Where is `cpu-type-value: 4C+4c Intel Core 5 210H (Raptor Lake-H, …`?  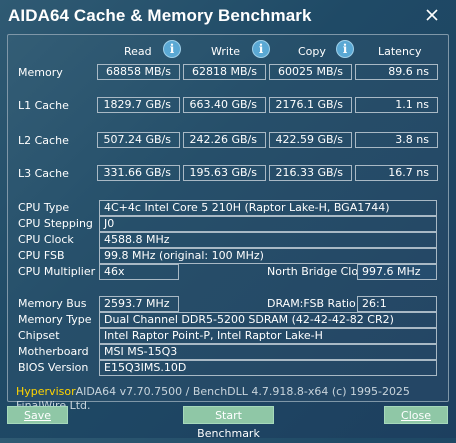
cpu-type-value: 4C+4c Intel Core 5 210H (Raptor Lake-H, … is located at coordinates (268, 208).